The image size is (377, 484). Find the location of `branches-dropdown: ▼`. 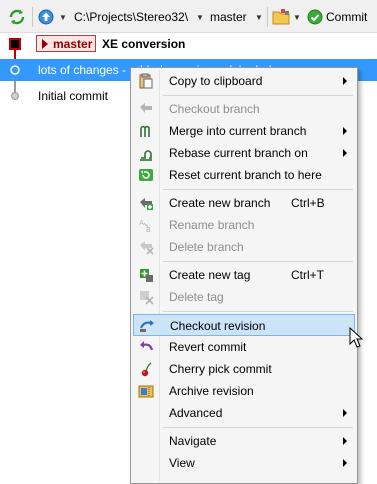

branches-dropdown: ▼ is located at coordinates (297, 17).